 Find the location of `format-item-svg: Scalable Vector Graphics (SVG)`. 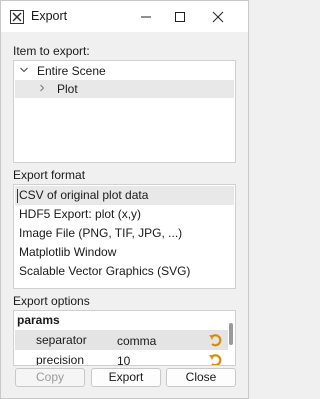

format-item-svg: Scalable Vector Graphics (SVG) is located at coordinates (124, 271).